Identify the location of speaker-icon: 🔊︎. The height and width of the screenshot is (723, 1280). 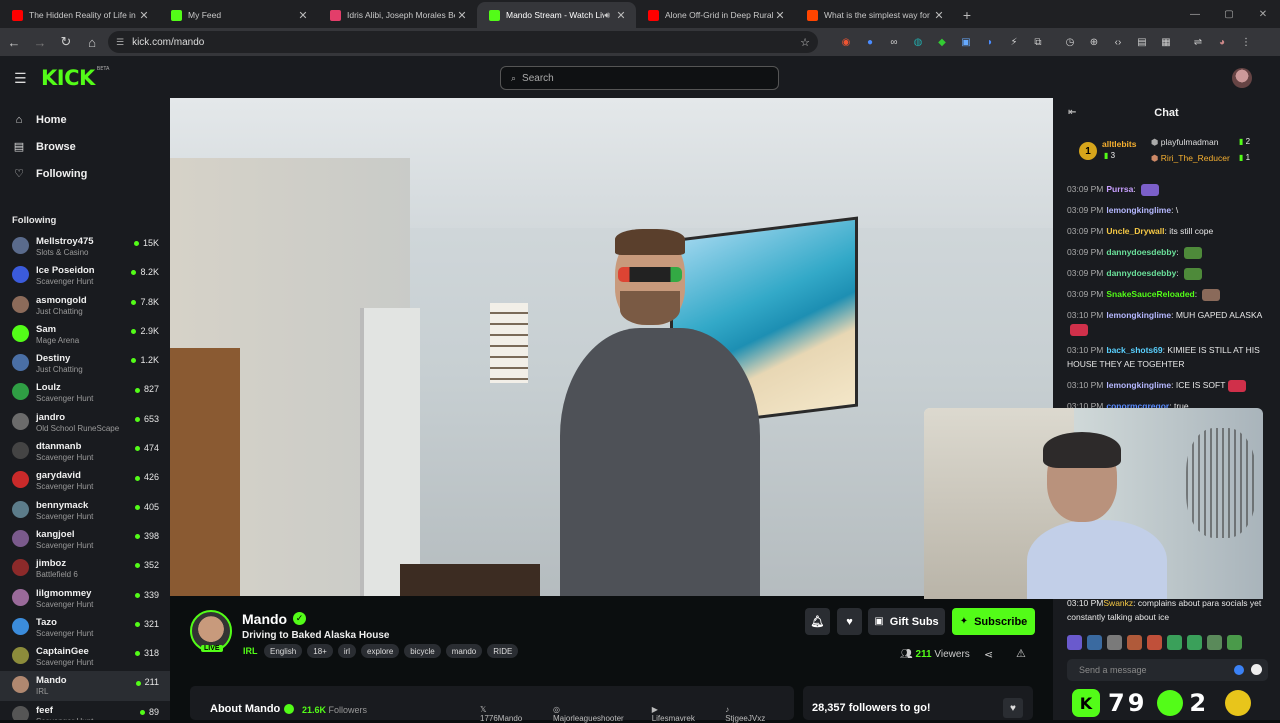
(607, 15).